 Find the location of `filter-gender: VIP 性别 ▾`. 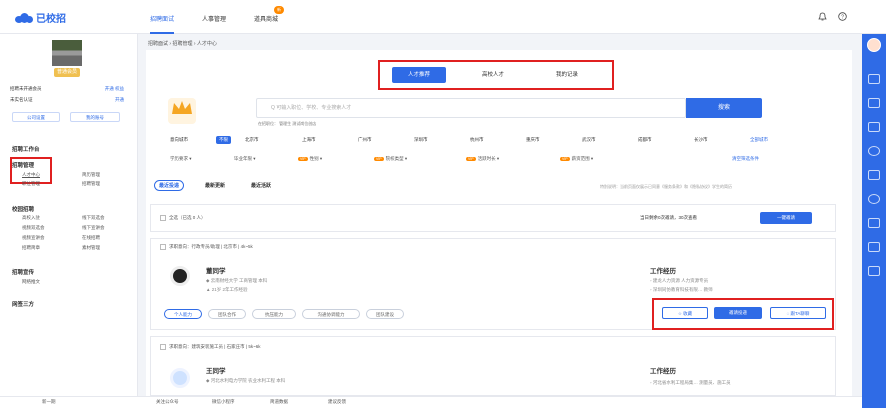

filter-gender: VIP 性别 ▾ is located at coordinates (310, 159).